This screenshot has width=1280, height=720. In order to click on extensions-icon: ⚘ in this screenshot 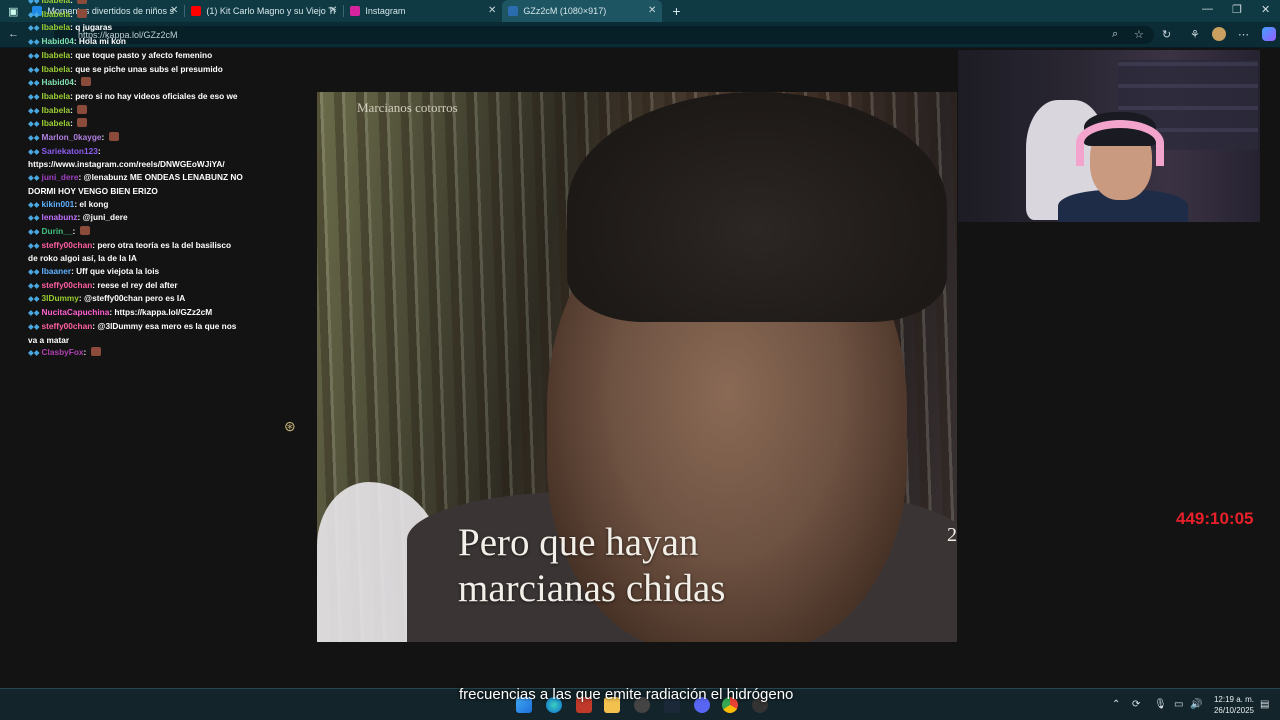, I will do `click(1195, 34)`.